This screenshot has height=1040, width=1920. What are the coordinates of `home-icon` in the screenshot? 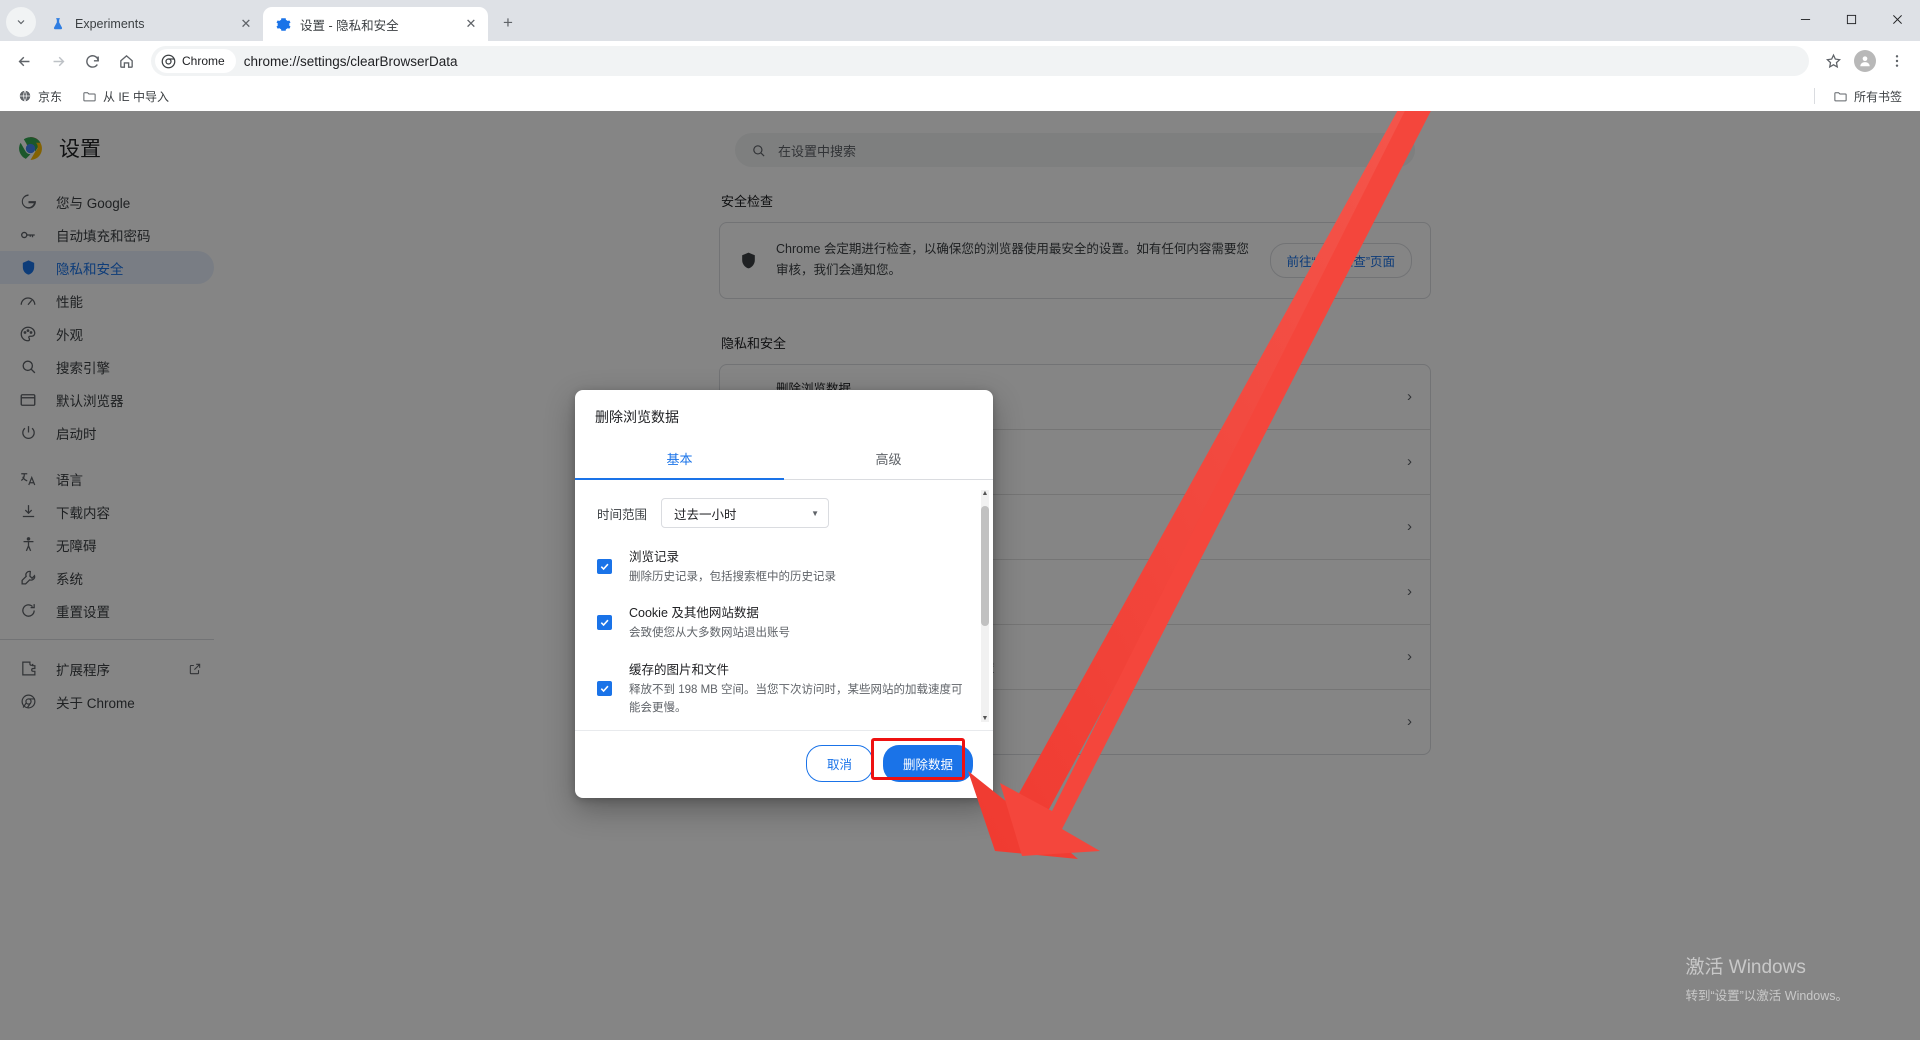 It's located at (126, 61).